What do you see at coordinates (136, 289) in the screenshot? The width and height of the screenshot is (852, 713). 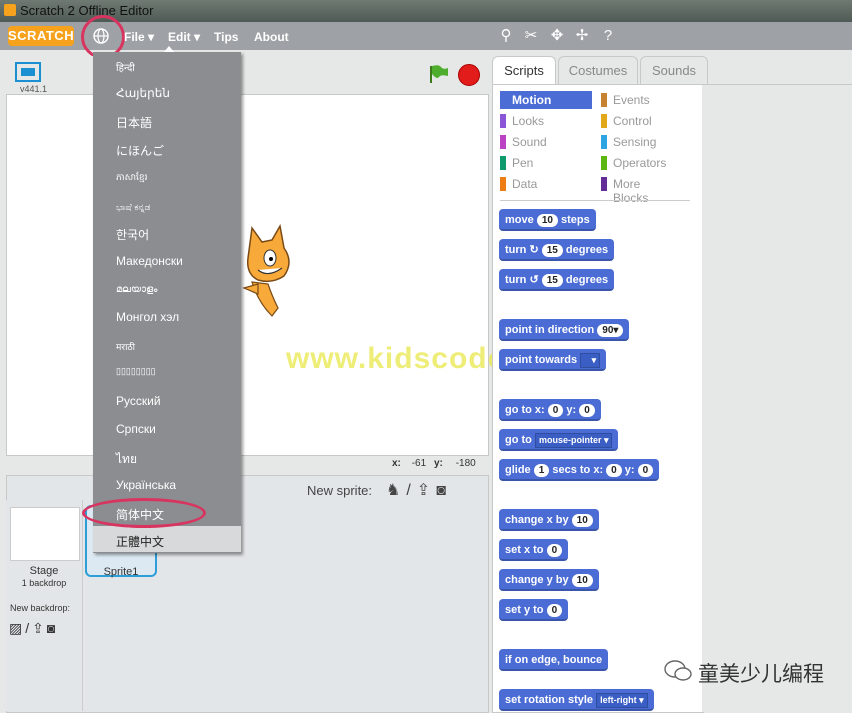 I see `lang-item: മലയാളം` at bounding box center [136, 289].